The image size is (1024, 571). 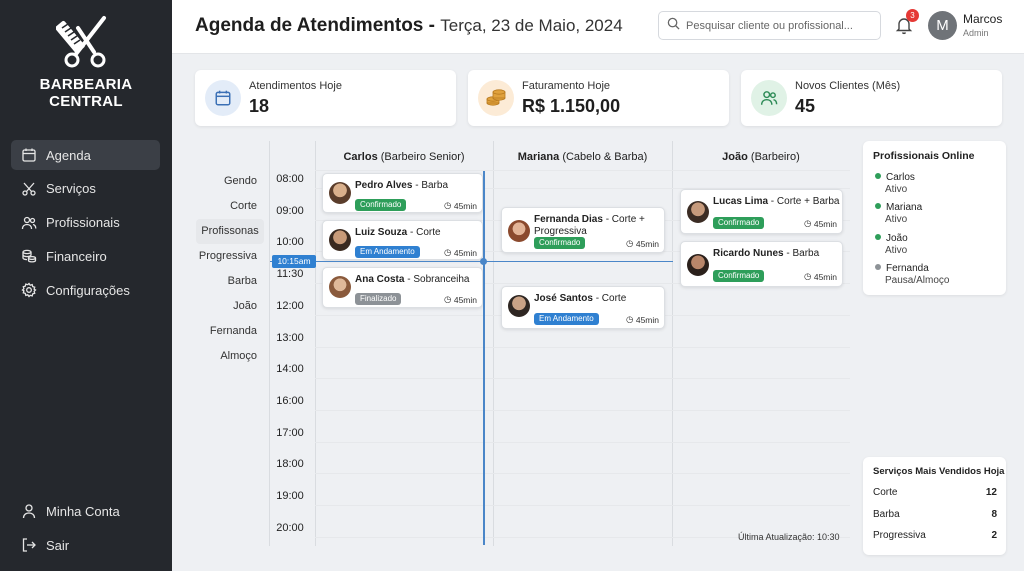 I want to click on panel-title: Serviços Mais Vendidos Hoja, so click(x=939, y=471).